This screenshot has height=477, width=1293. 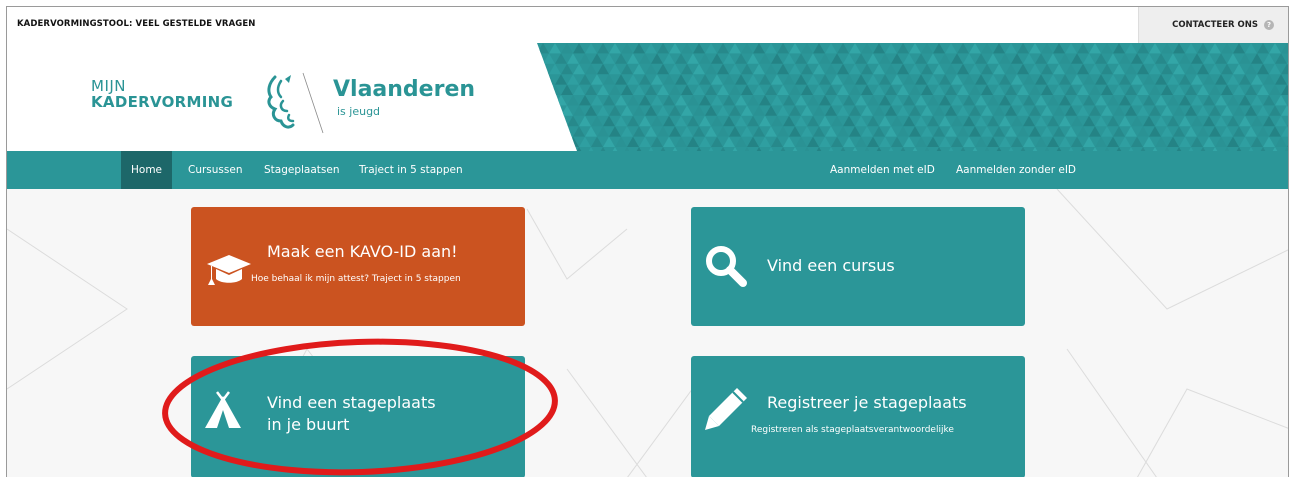 What do you see at coordinates (229, 270) in the screenshot?
I see `graduation-cap-icon` at bounding box center [229, 270].